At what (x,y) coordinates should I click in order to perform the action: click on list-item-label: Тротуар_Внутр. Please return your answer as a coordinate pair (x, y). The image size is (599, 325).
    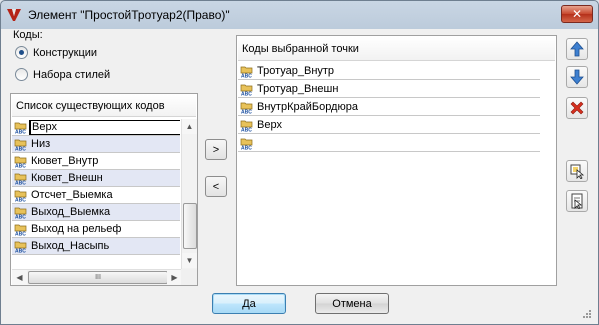
    Looking at the image, I should click on (296, 71).